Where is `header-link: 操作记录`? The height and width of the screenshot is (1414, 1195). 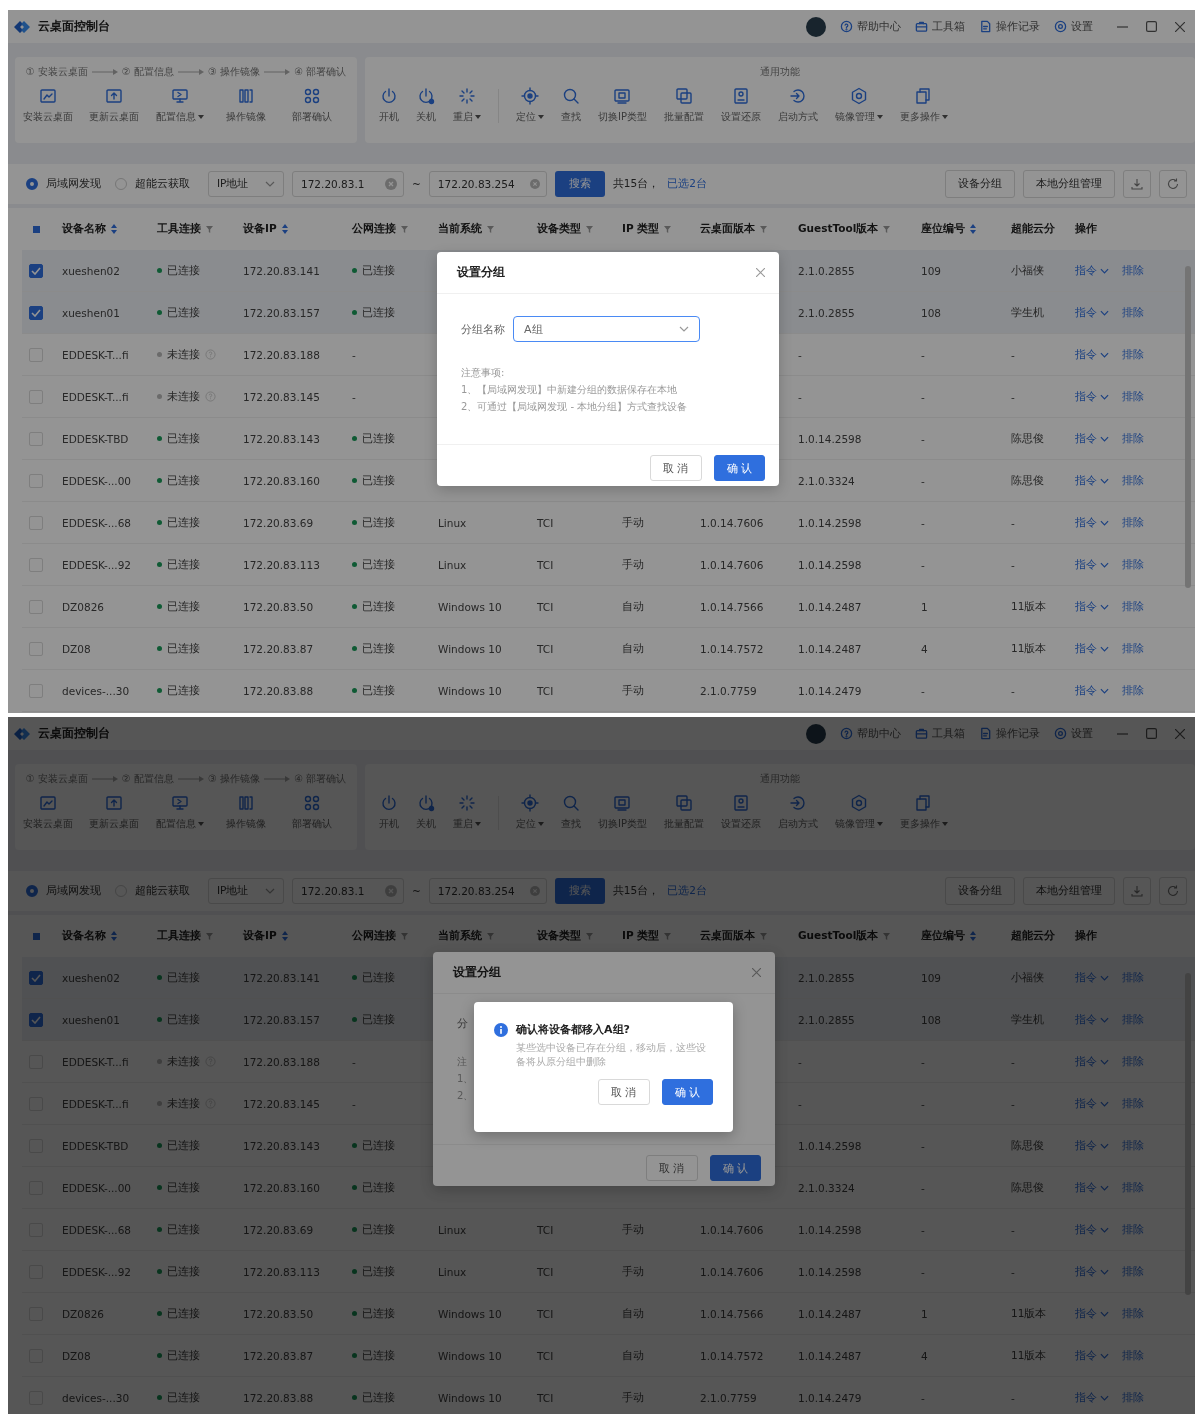 header-link: 操作记录 is located at coordinates (1009, 26).